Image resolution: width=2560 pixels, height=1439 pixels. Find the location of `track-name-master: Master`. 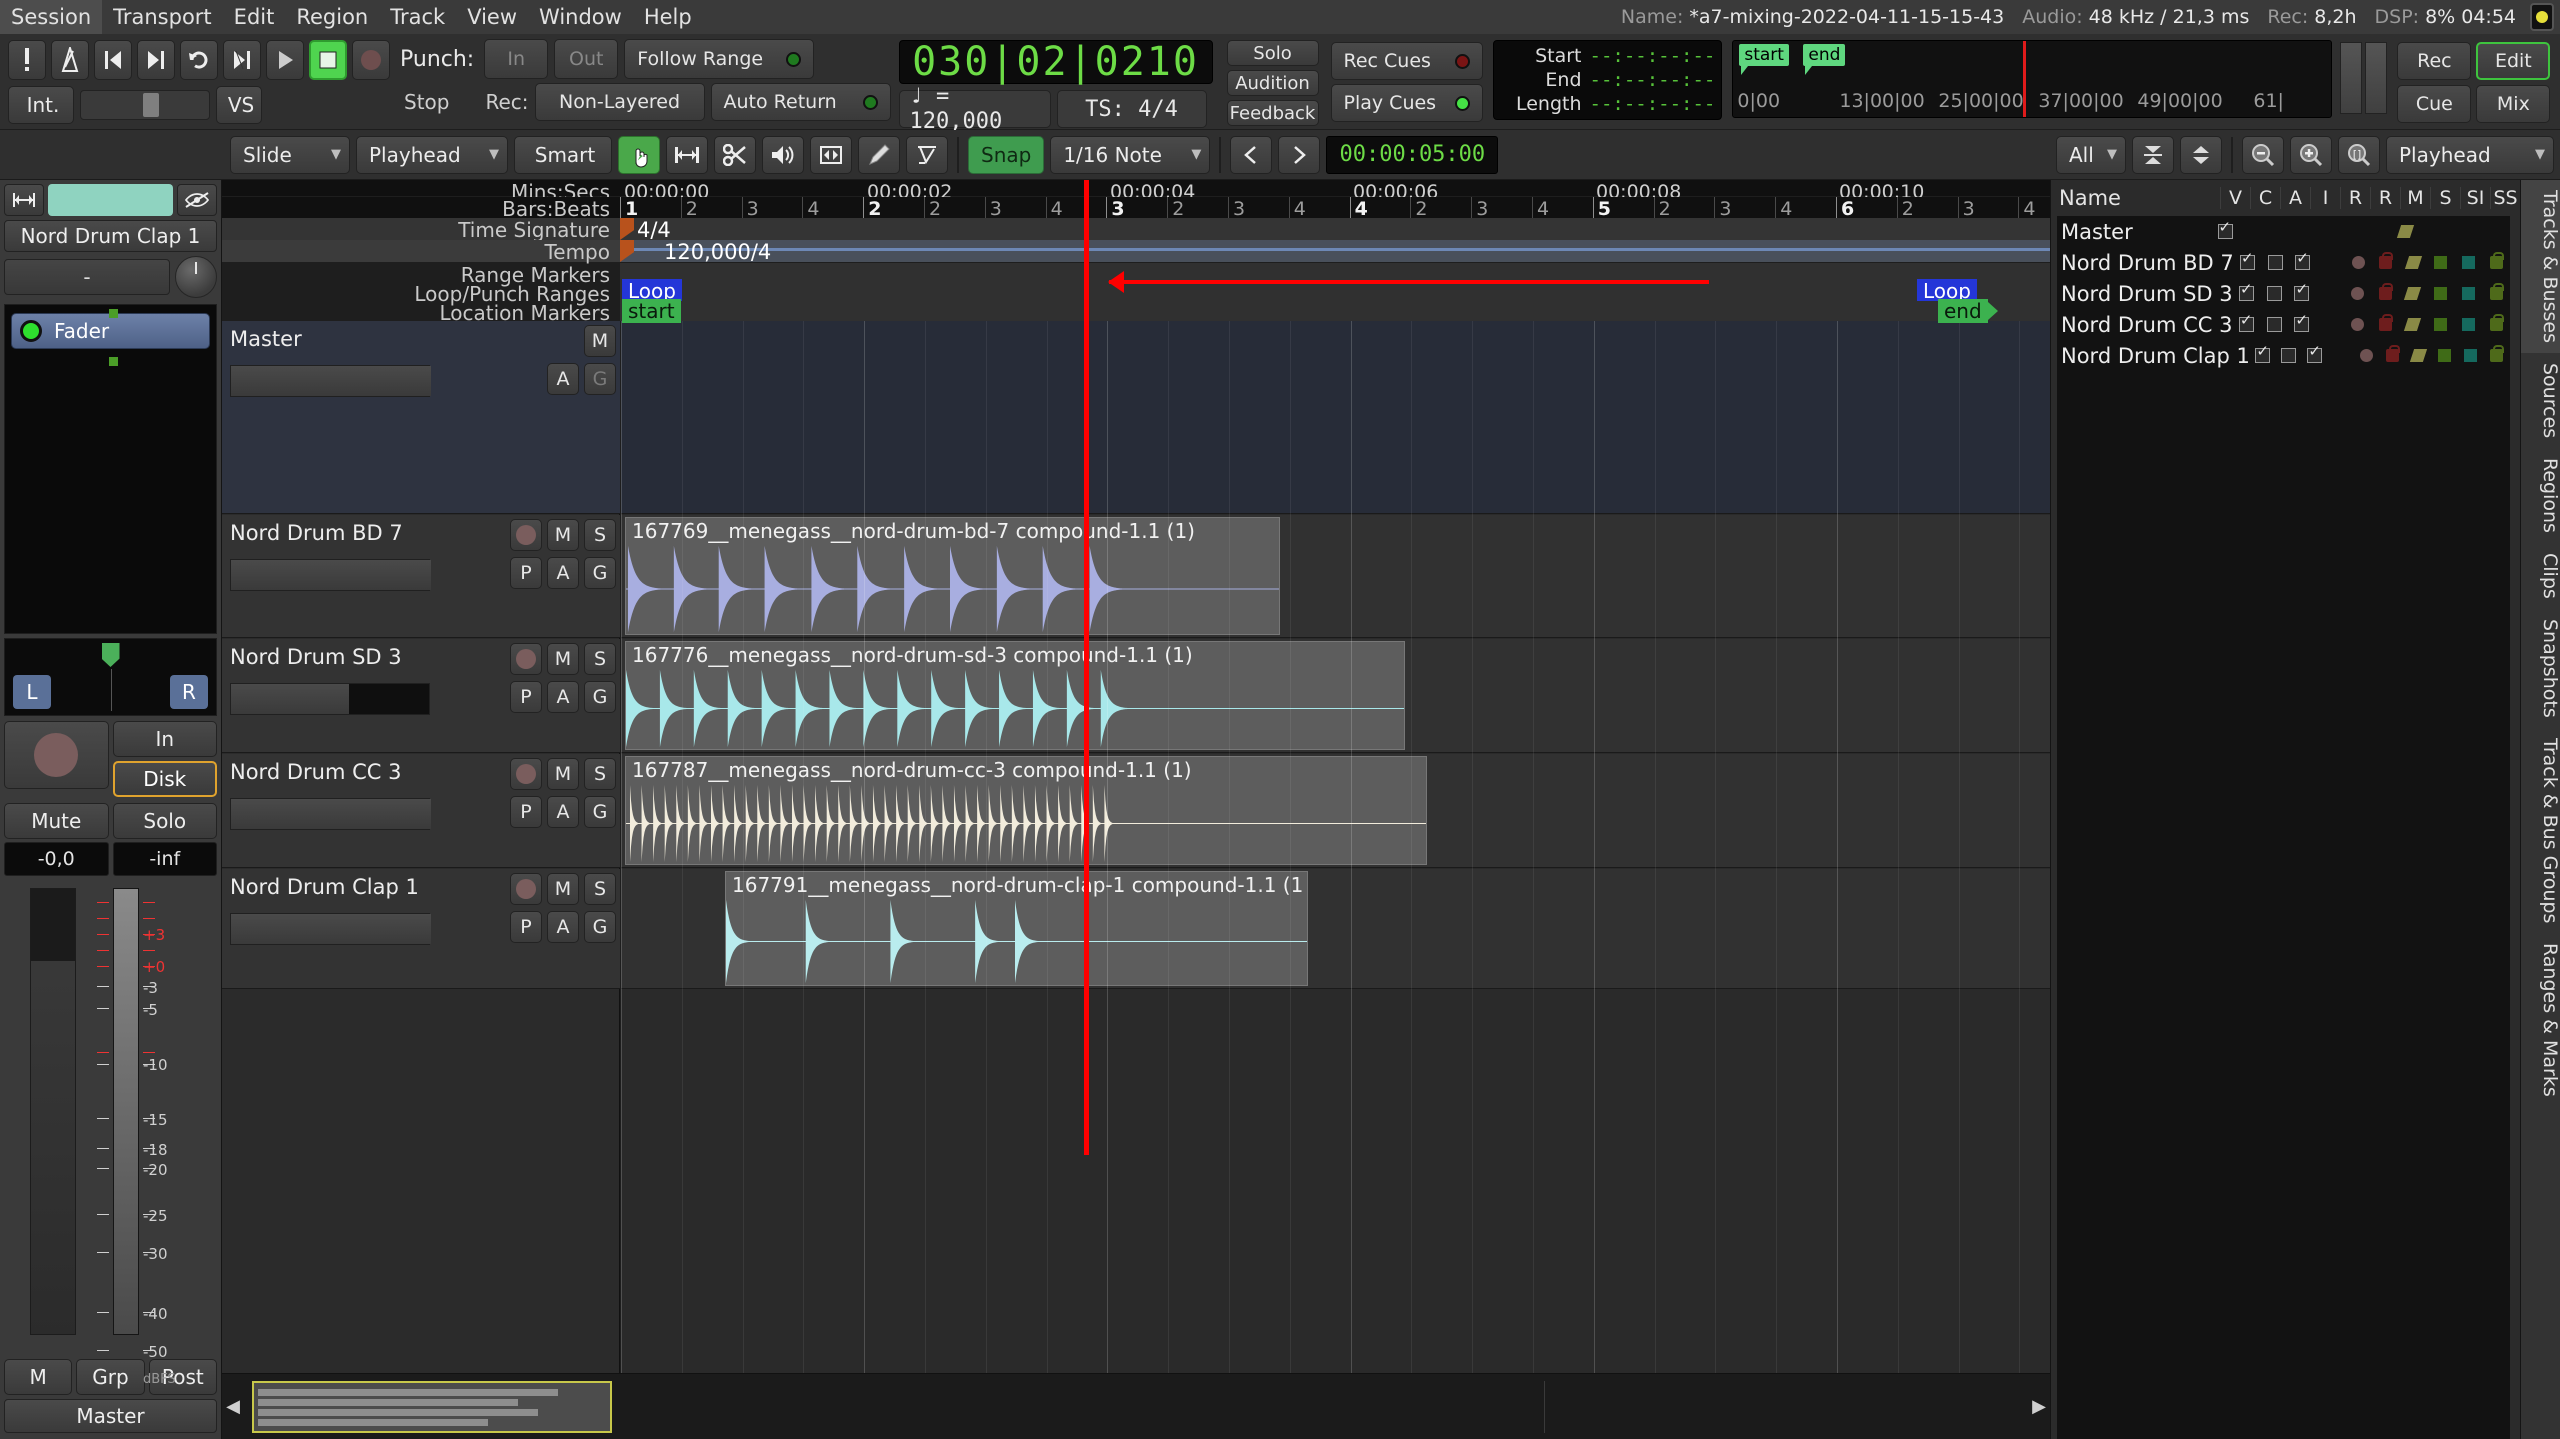

track-name-master: Master is located at coordinates (266, 339).